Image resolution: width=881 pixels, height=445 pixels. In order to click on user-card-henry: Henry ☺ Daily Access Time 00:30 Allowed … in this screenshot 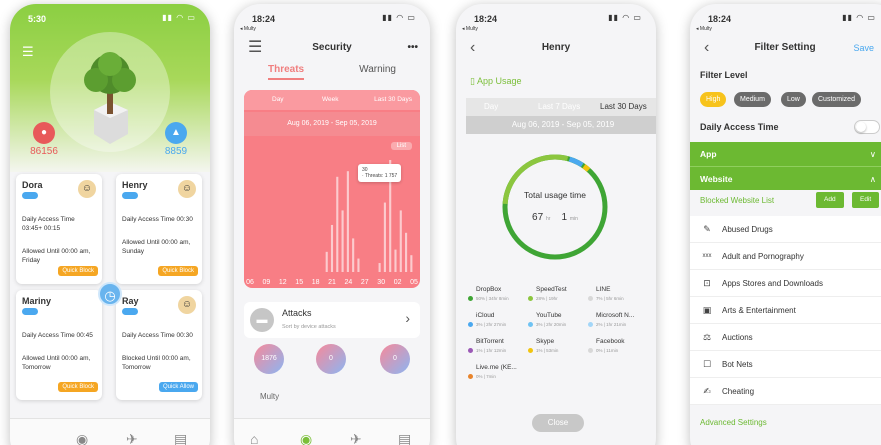, I will do `click(159, 229)`.